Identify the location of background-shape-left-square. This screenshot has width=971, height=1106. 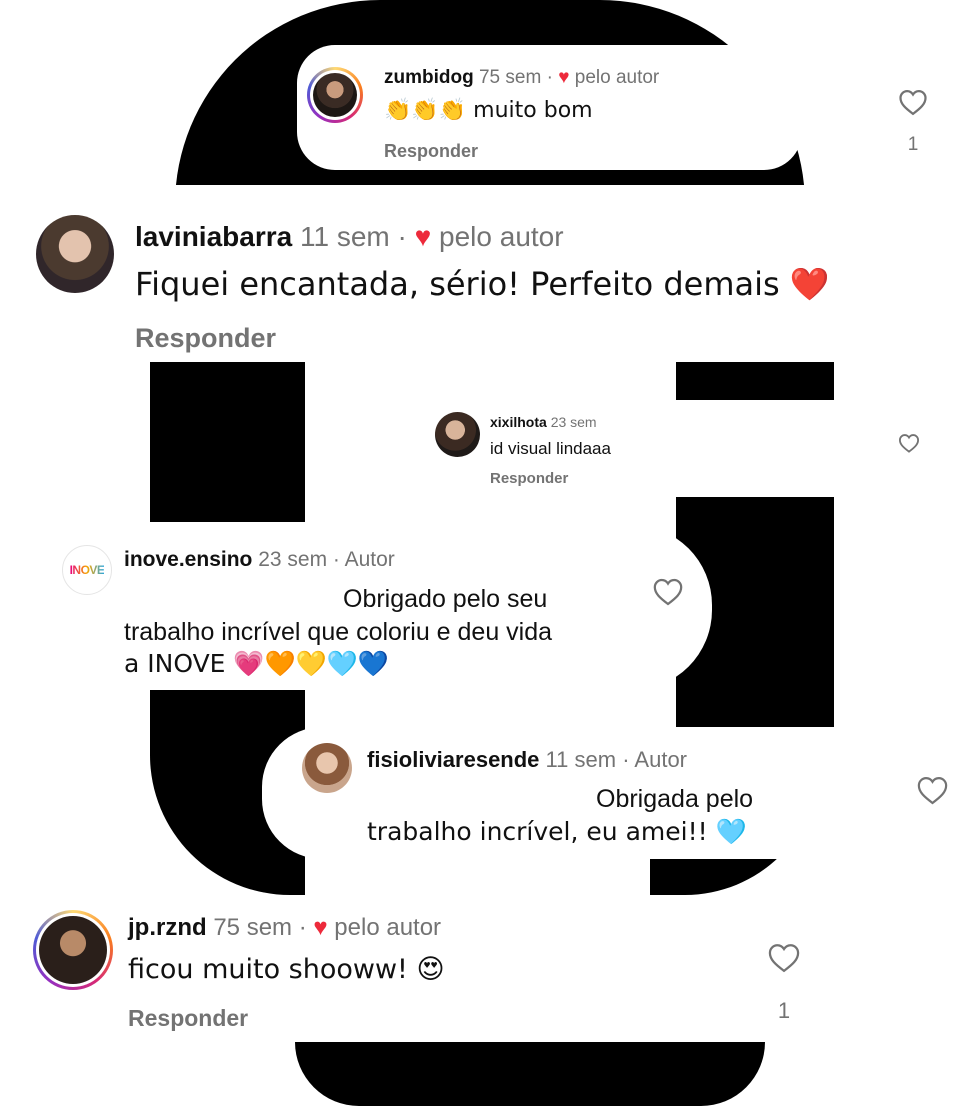
(227, 442).